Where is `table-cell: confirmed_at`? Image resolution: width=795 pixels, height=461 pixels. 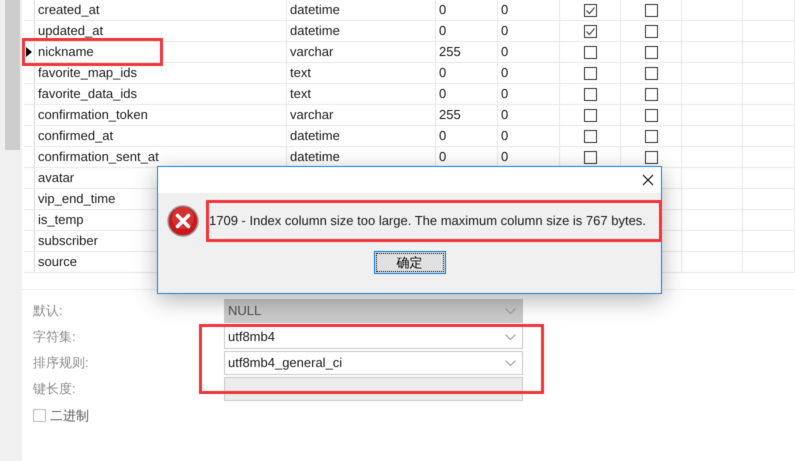
table-cell: confirmed_at is located at coordinates (161, 136).